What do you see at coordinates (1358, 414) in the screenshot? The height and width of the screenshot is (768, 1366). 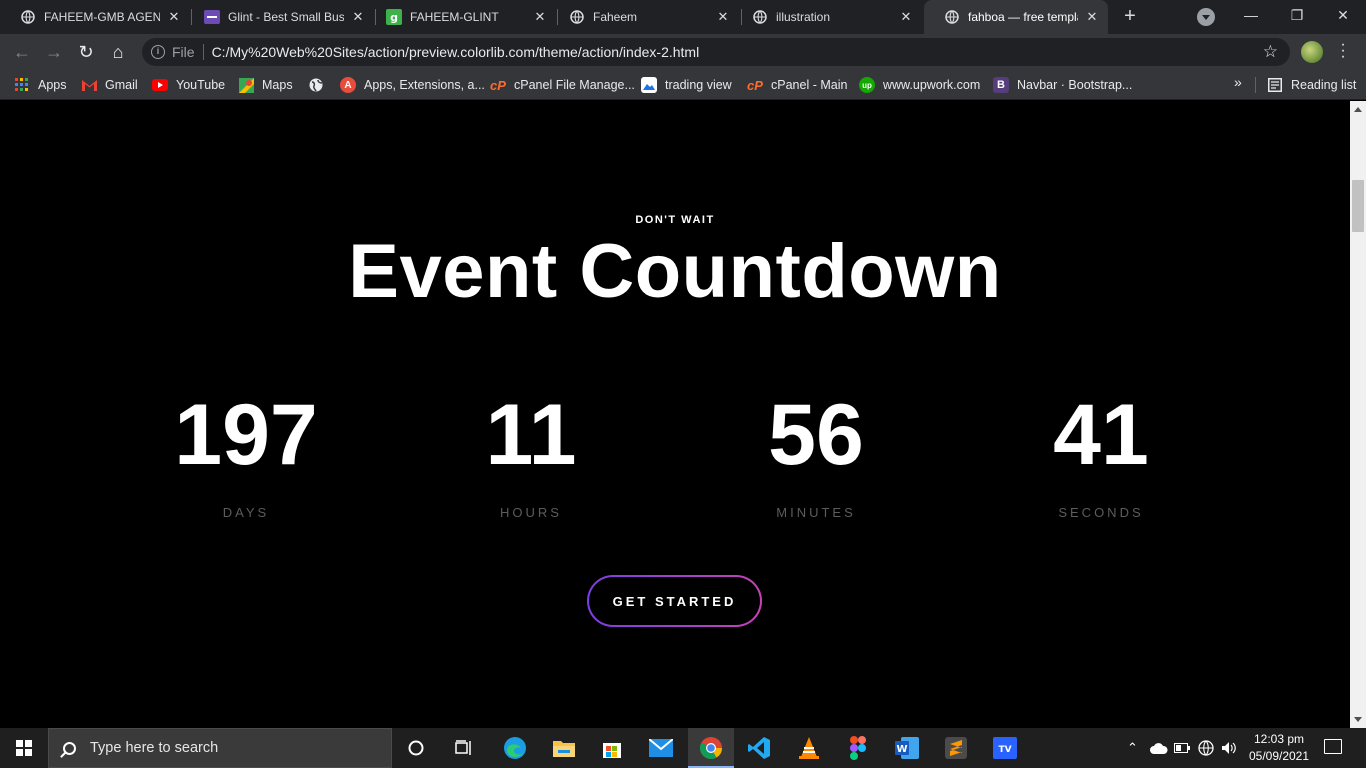 I see `page-scrollbar` at bounding box center [1358, 414].